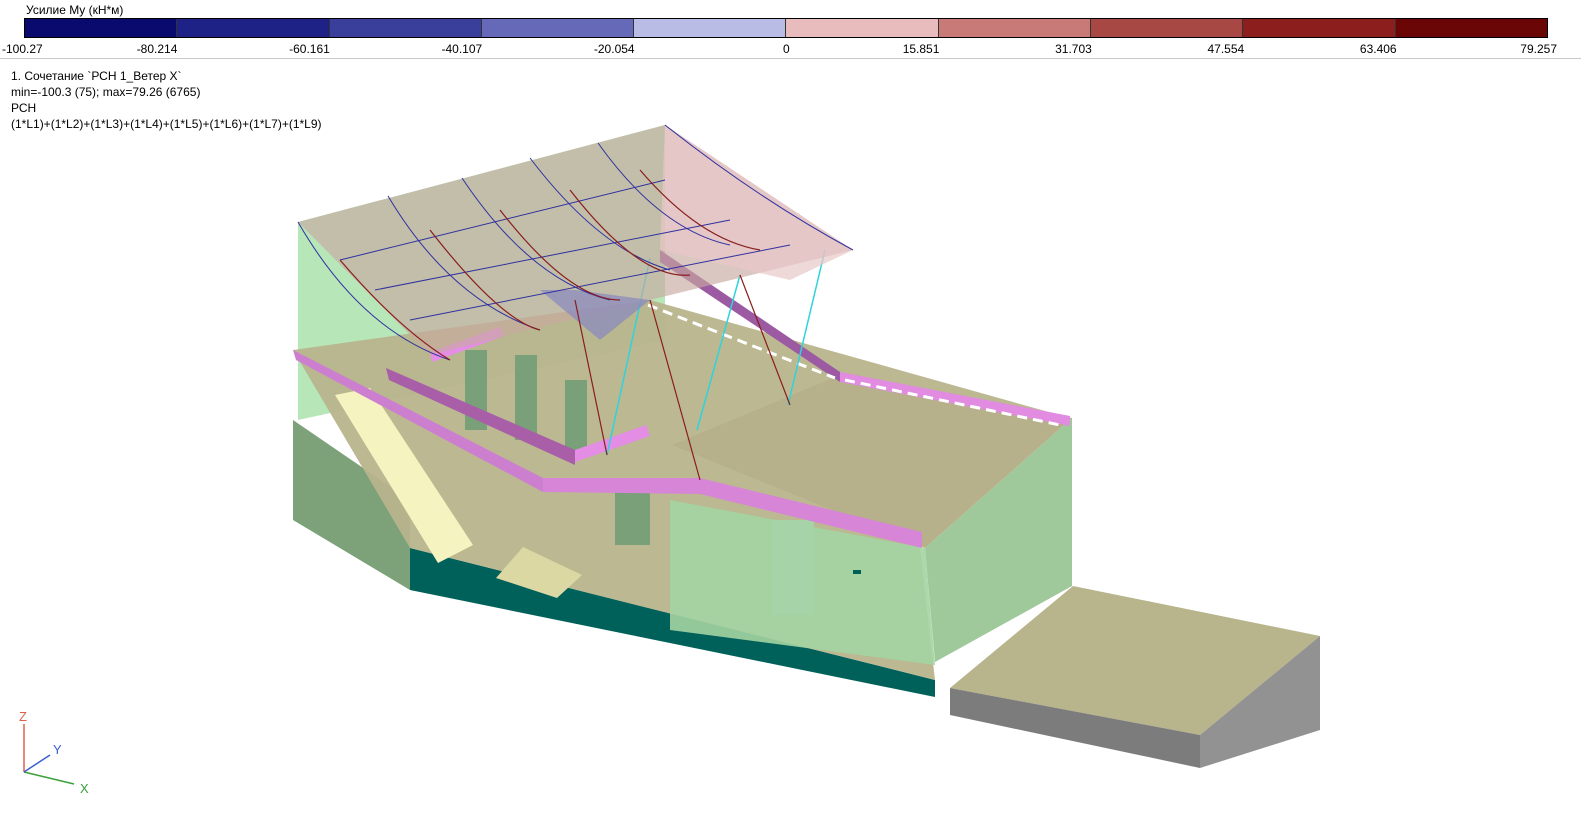  What do you see at coordinates (84, 788) in the screenshot?
I see `axis-label-x: X` at bounding box center [84, 788].